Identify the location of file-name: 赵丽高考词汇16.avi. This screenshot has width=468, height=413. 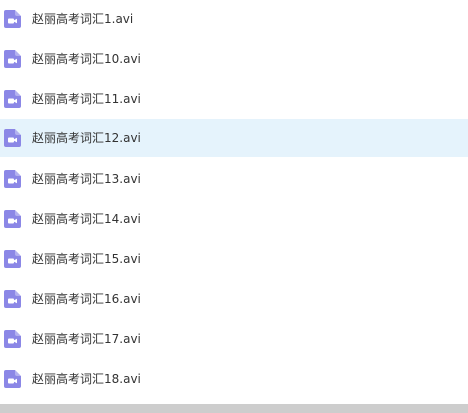
(86, 299).